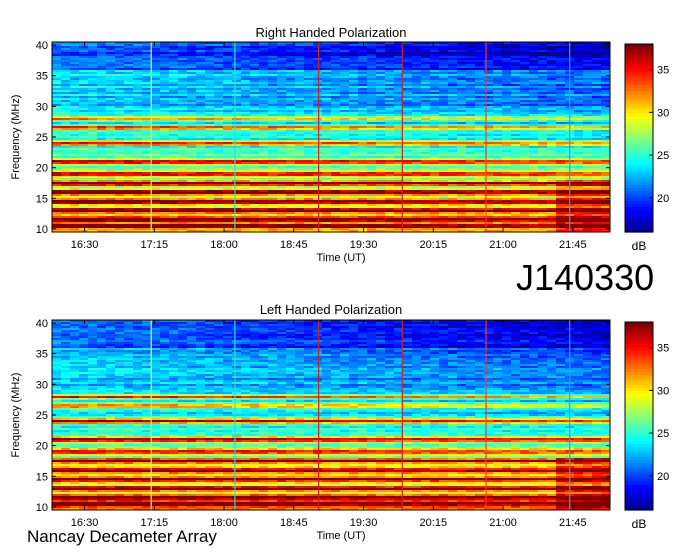 The width and height of the screenshot is (680, 552). What do you see at coordinates (331, 309) in the screenshot?
I see `chart-title: Left Handed Polarization` at bounding box center [331, 309].